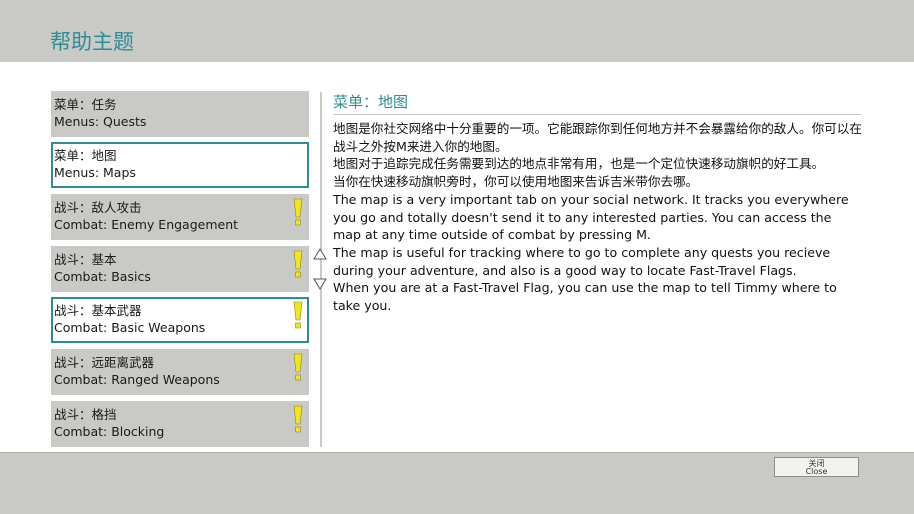 This screenshot has height=514, width=914. Describe the element at coordinates (321, 269) in the screenshot. I see `list-divider` at that location.